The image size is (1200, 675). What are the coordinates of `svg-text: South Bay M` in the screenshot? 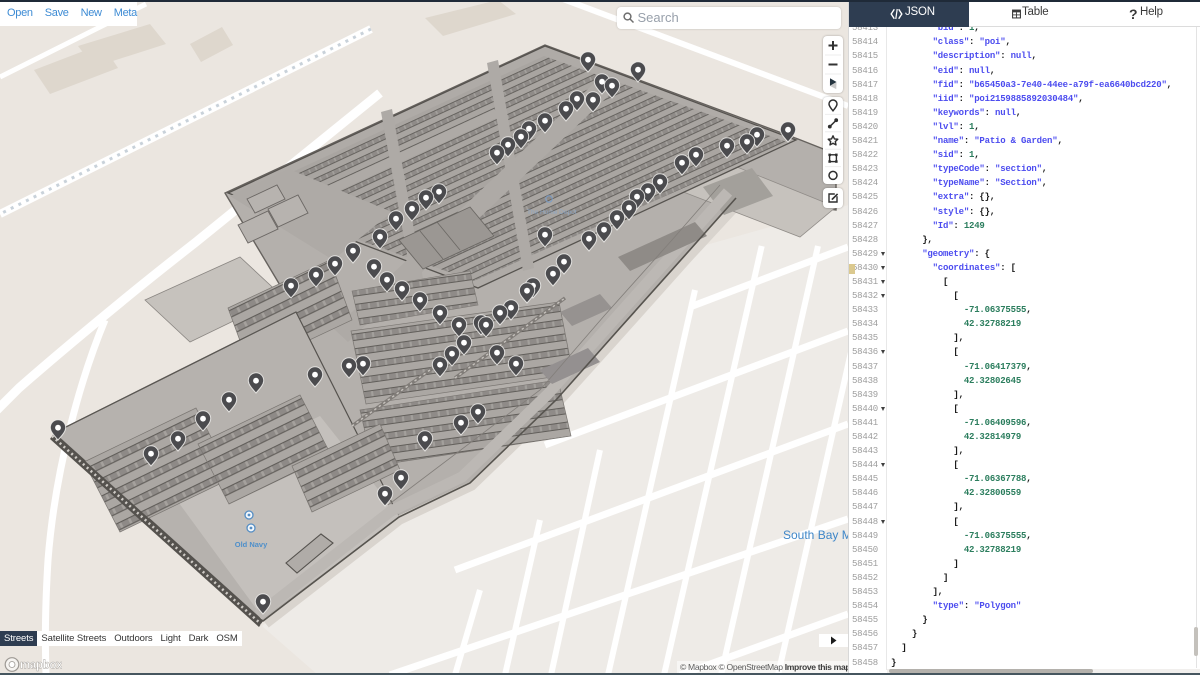 It's located at (815, 535).